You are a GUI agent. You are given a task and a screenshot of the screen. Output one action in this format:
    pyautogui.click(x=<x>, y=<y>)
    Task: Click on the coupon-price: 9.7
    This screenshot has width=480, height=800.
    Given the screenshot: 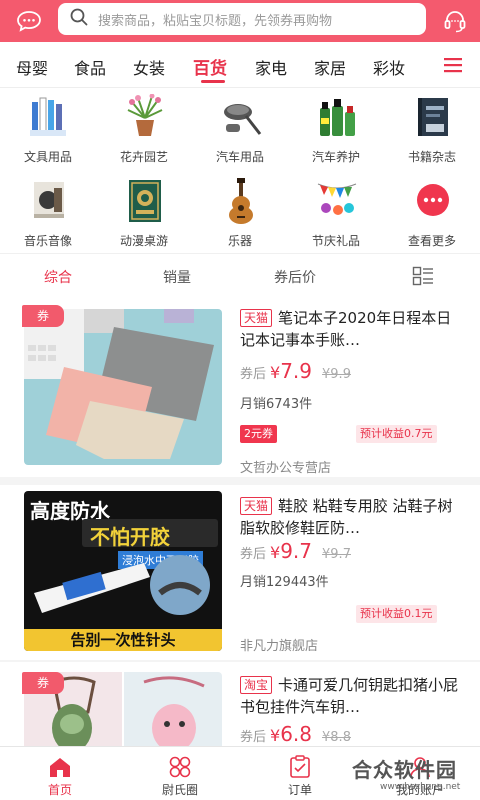 What is the action you would take?
    pyautogui.click(x=296, y=551)
    